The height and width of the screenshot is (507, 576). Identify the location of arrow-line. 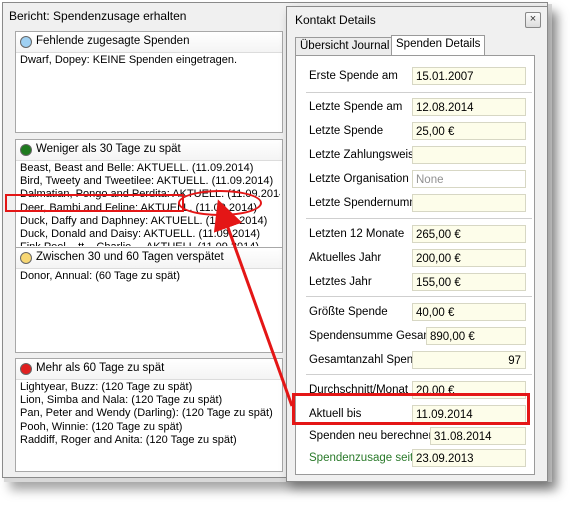
(253, 303).